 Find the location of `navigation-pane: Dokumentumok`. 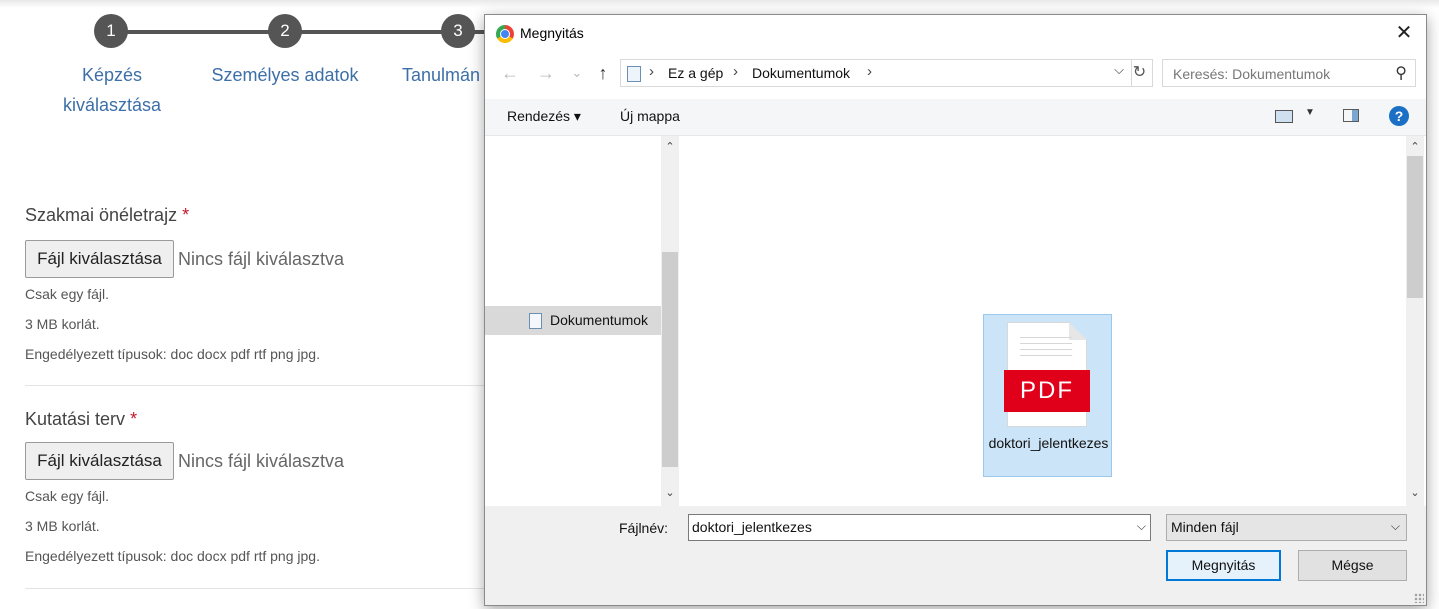

navigation-pane: Dokumentumok is located at coordinates (573, 321).